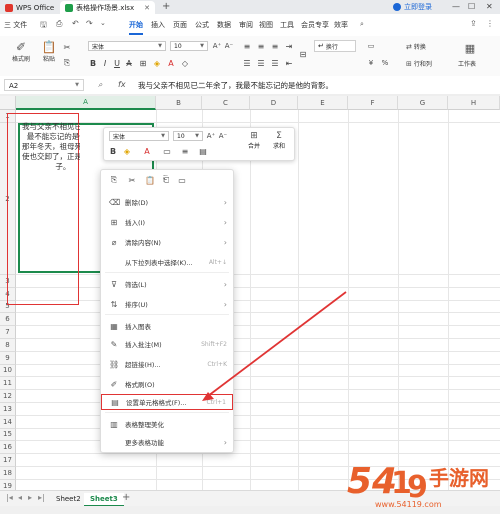 This screenshot has height=514, width=500. Describe the element at coordinates (9, 497) in the screenshot. I see `first-sheet-icon: |◂` at that location.